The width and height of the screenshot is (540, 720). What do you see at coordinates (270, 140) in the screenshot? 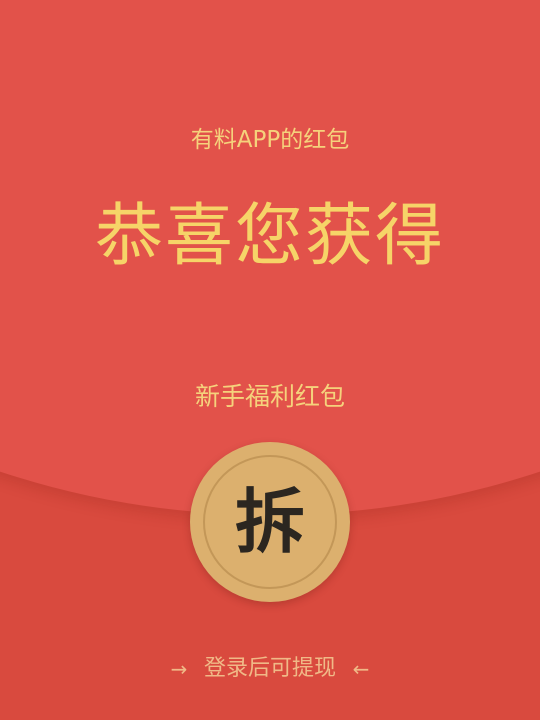
I see `sender-label: 有料APP的红包` at bounding box center [270, 140].